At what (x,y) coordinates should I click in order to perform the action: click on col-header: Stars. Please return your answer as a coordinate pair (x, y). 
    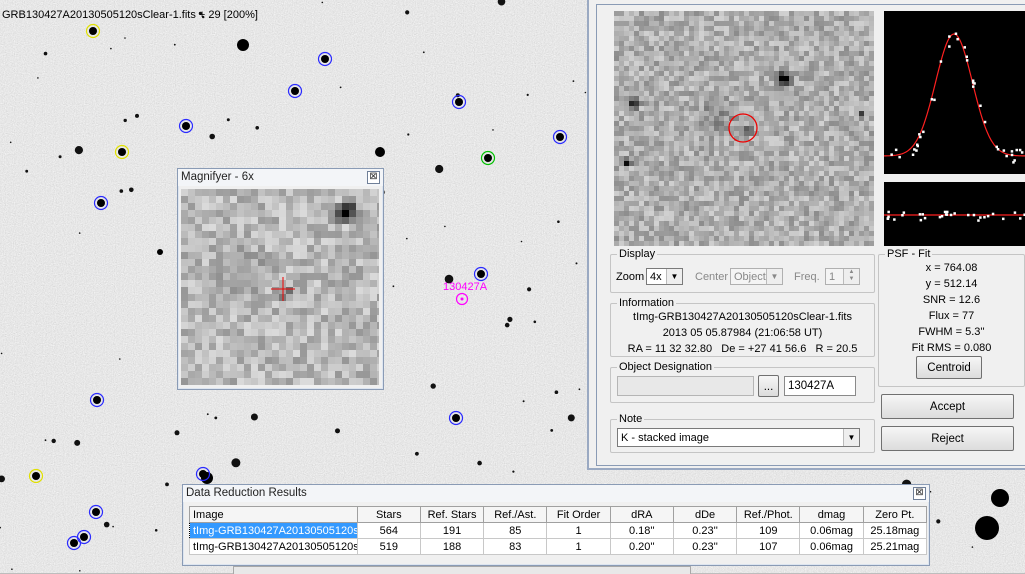
    Looking at the image, I should click on (388, 514).